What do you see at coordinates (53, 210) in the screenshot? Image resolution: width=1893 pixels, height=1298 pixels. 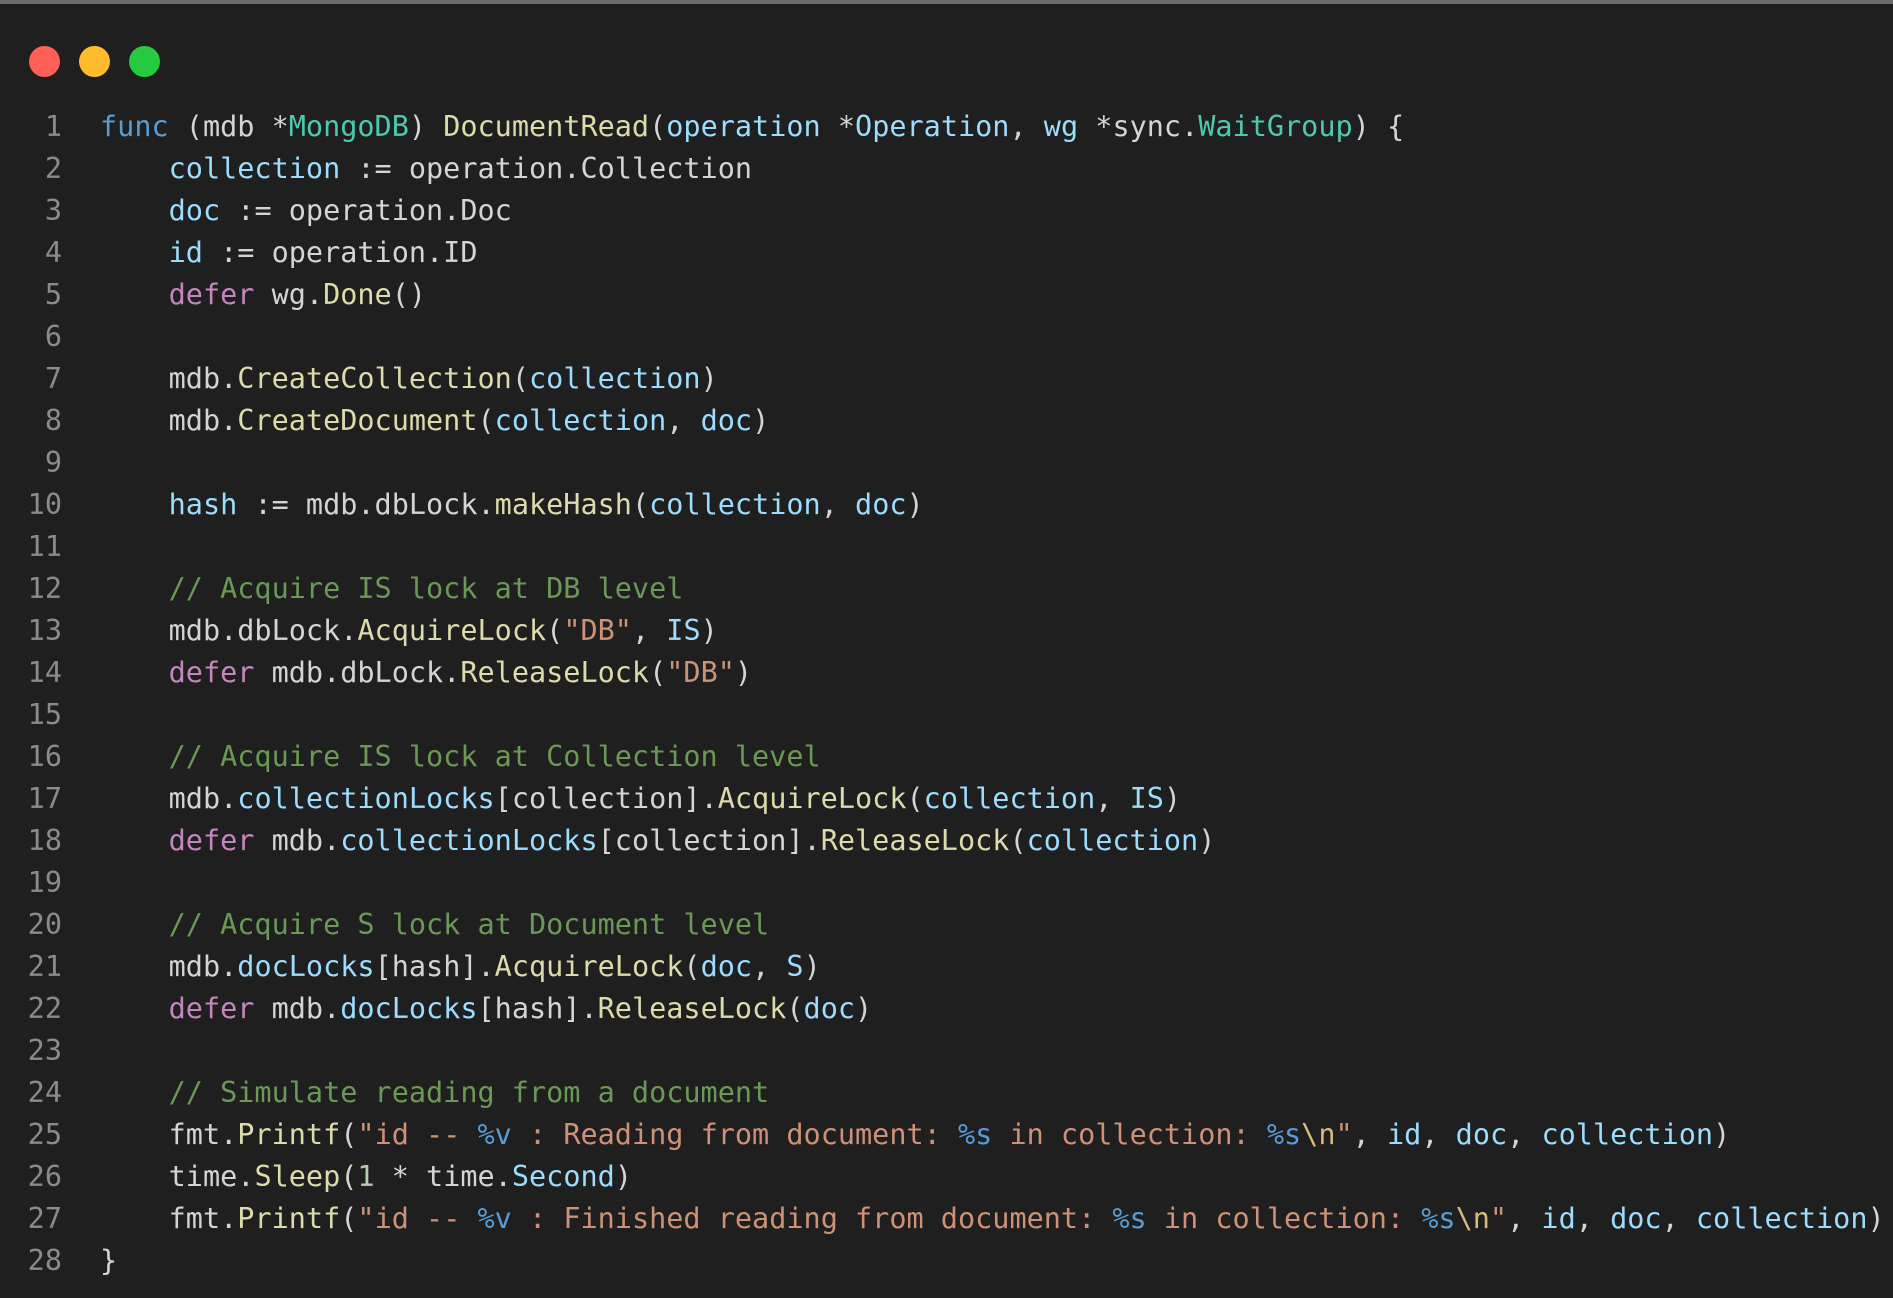 I see `line-number: 3` at bounding box center [53, 210].